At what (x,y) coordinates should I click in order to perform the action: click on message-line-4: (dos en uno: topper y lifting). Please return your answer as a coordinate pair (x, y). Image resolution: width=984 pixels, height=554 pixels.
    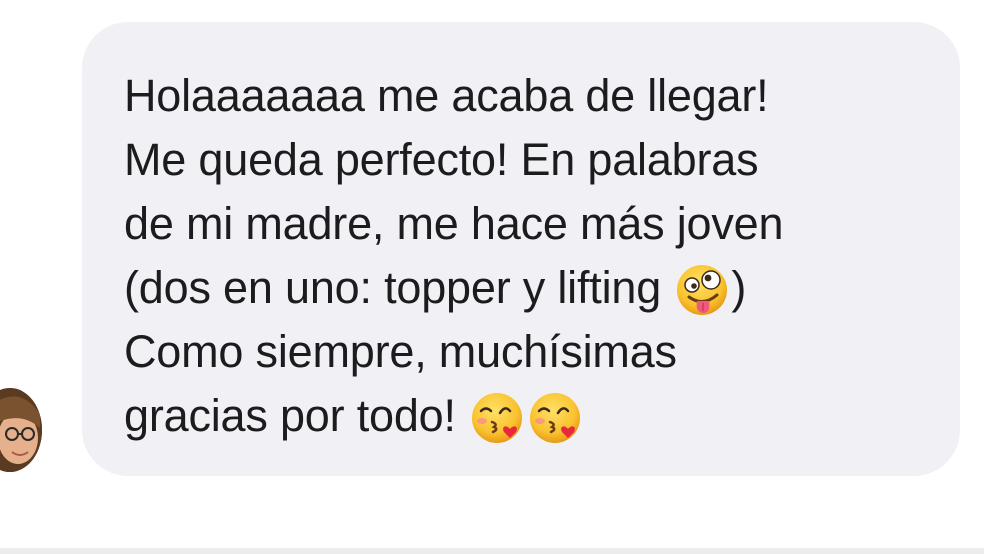
    Looking at the image, I should click on (522, 288).